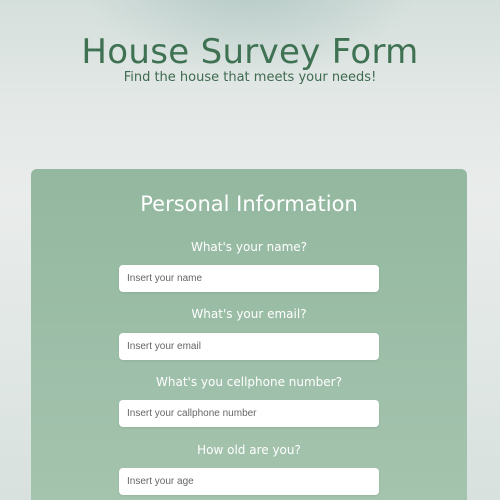 This screenshot has height=500, width=500. Describe the element at coordinates (250, 52) in the screenshot. I see `page-title: House Survey Form` at that location.